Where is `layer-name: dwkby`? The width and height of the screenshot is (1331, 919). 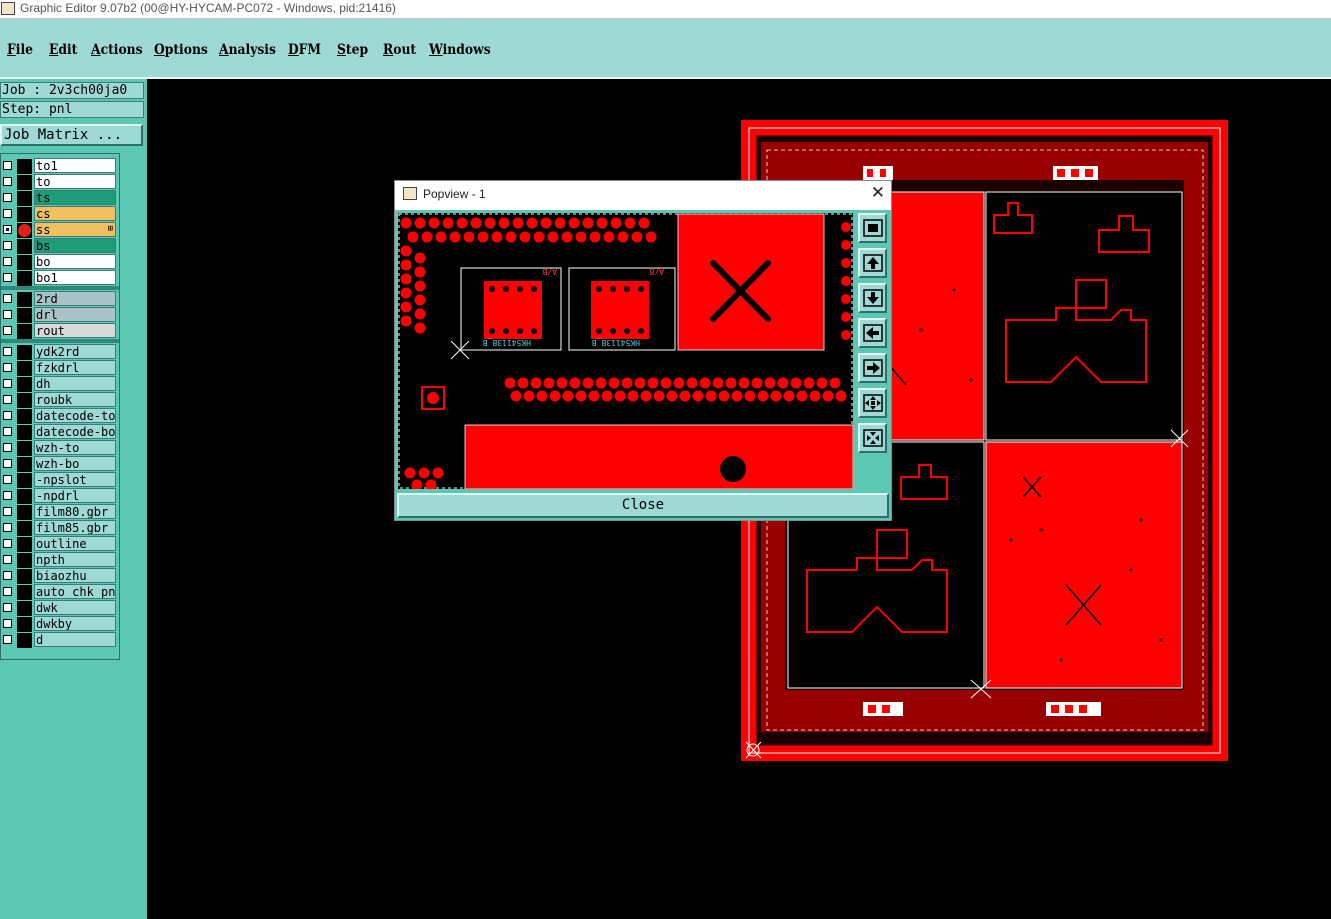 layer-name: dwkby is located at coordinates (75, 623).